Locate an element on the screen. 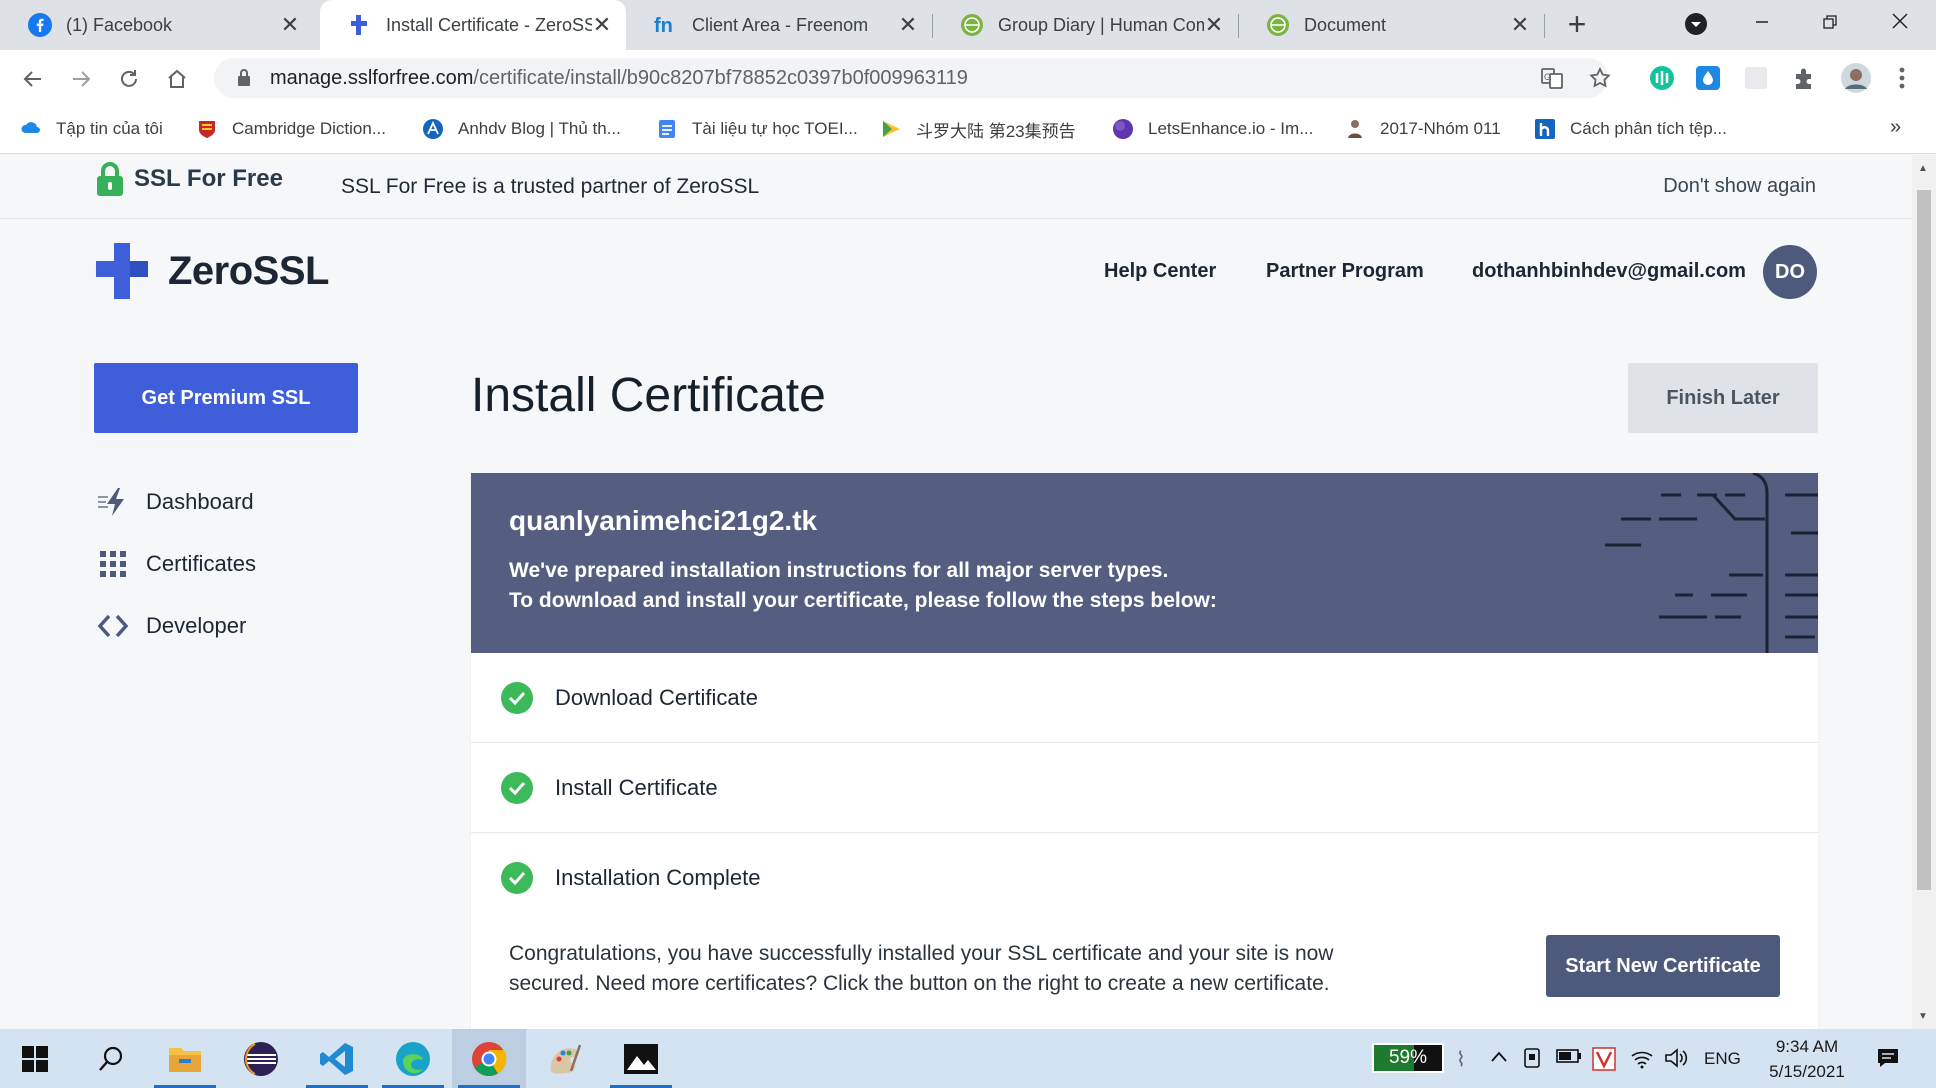  avatar: DO is located at coordinates (1790, 272).